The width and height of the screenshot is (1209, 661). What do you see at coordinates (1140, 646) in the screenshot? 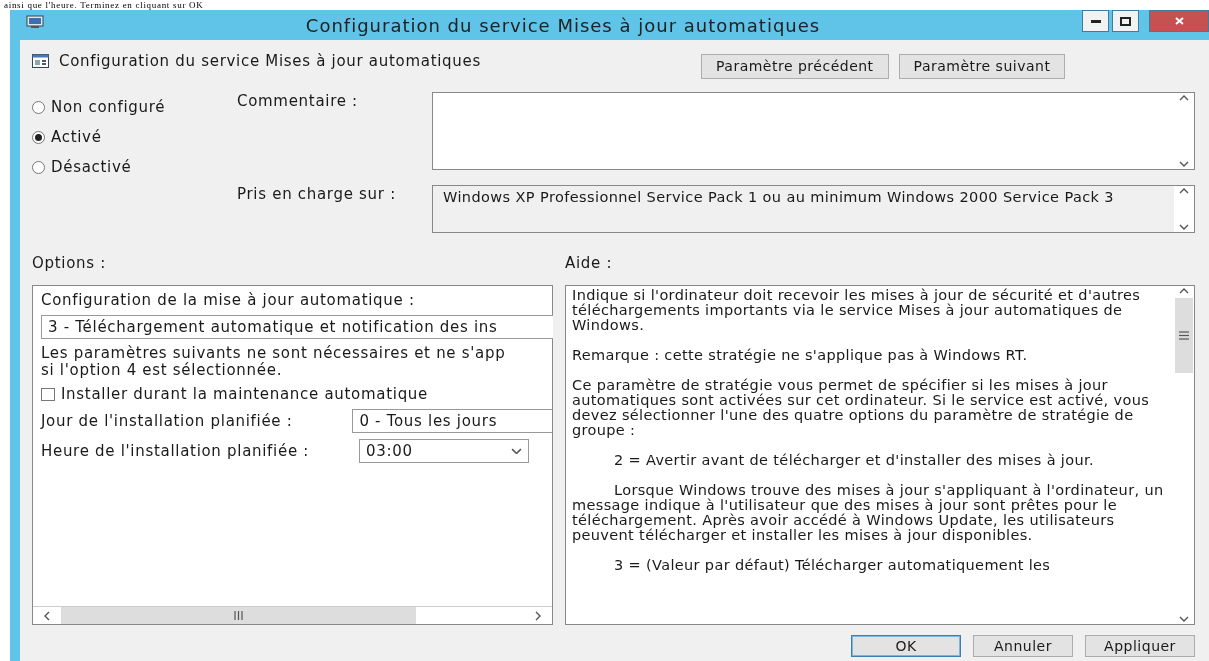
I see `dialog-button: Appliquer` at bounding box center [1140, 646].